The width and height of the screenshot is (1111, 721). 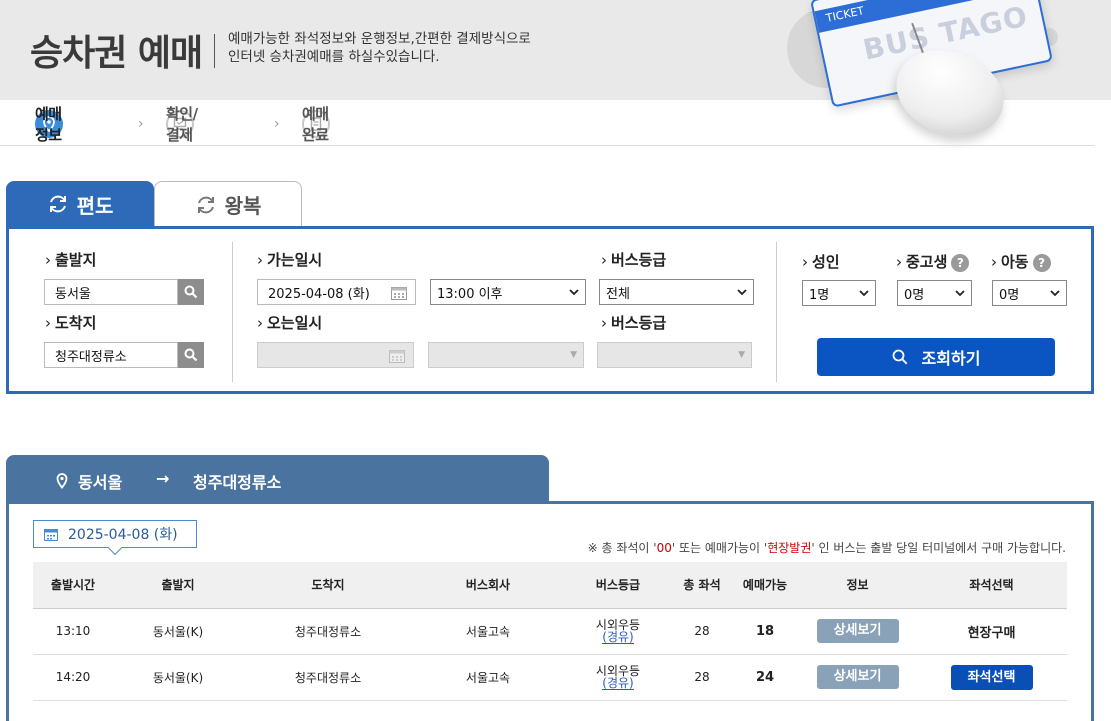 What do you see at coordinates (71, 260) in the screenshot?
I see `depart-label: › 출발지` at bounding box center [71, 260].